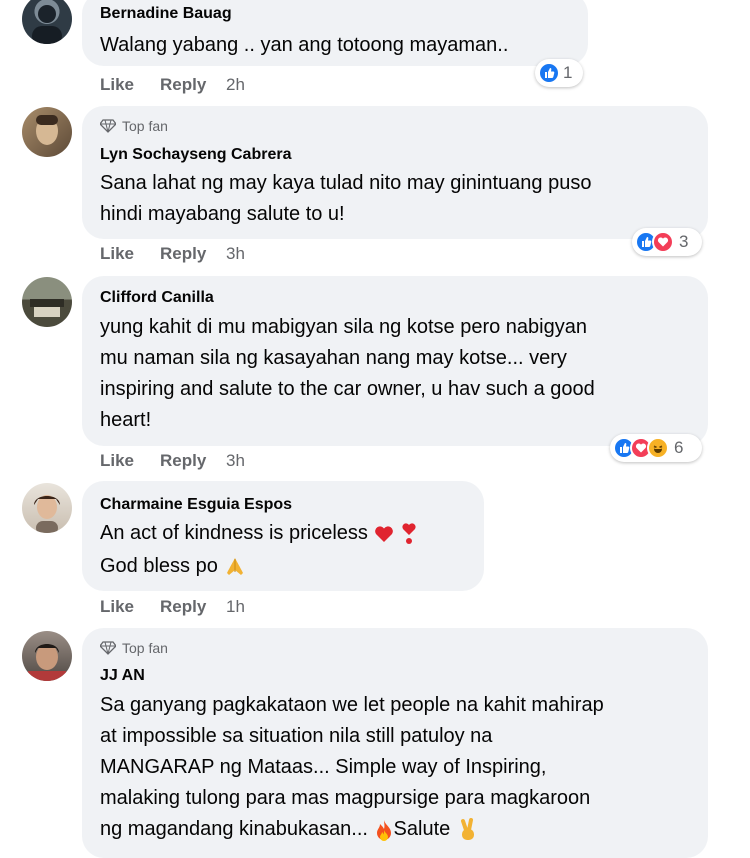 The width and height of the screenshot is (750, 858). I want to click on comment-text-line: Salute, so click(422, 829).